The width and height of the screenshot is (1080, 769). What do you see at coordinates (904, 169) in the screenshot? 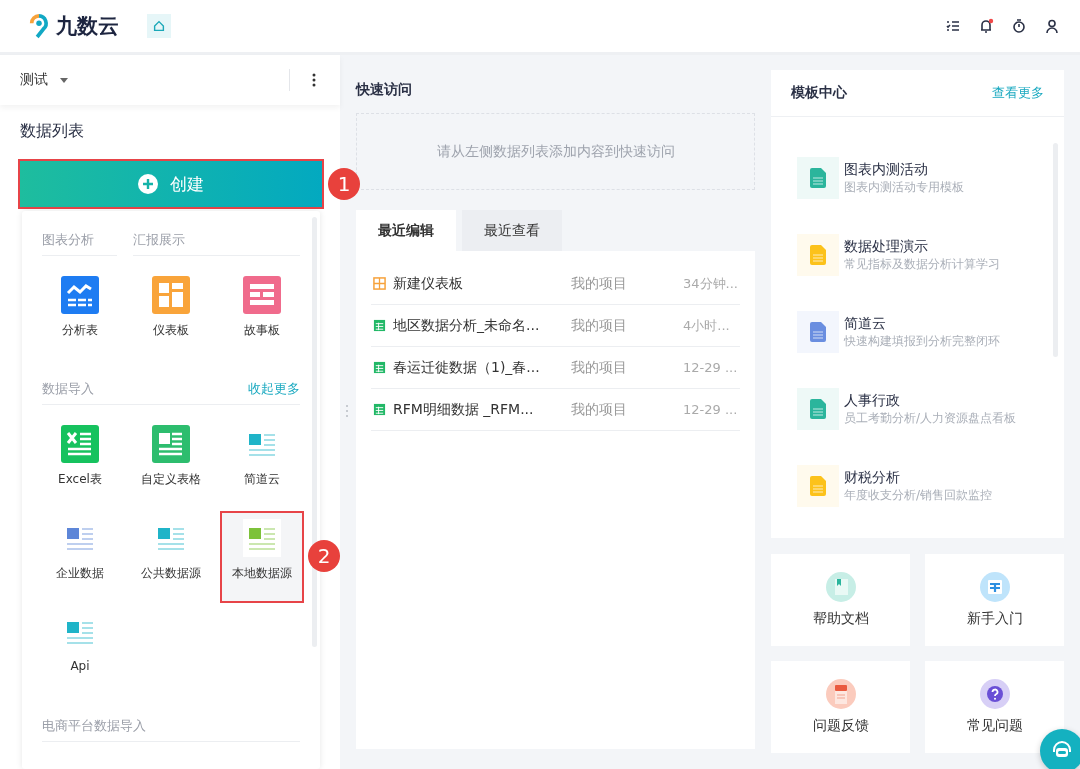
I see `template-name: 图表内测活动` at bounding box center [904, 169].